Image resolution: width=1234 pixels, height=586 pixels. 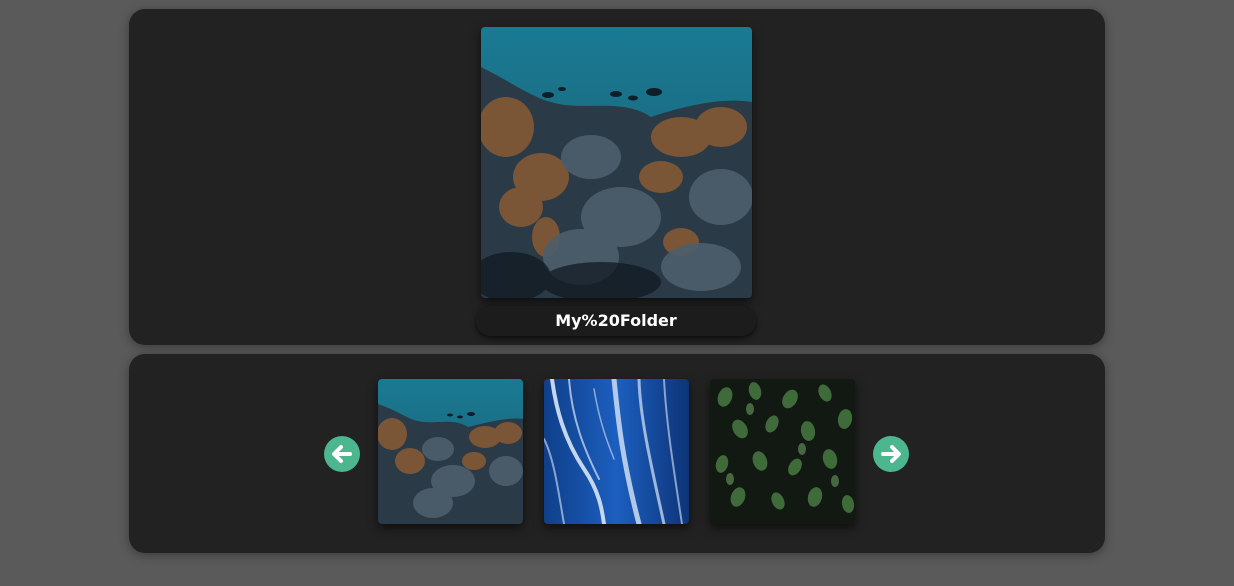 I want to click on coral-reef-thumbnail-image, so click(x=450, y=451).